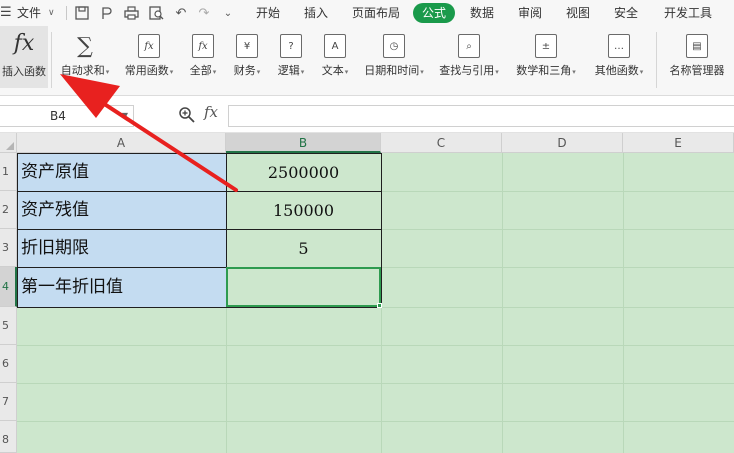 This screenshot has height=453, width=734. I want to click on print-icon, so click(131, 13).